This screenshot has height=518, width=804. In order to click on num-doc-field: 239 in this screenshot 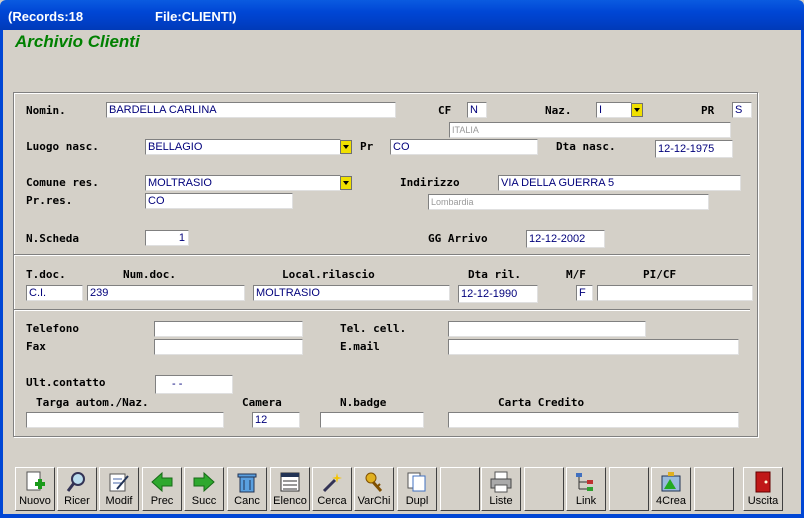, I will do `click(166, 293)`.